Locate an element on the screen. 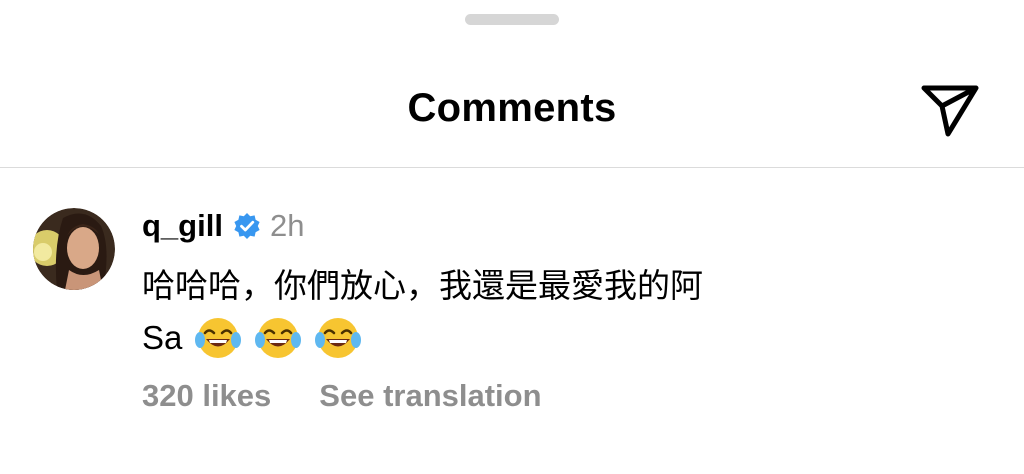  share-button is located at coordinates (950, 111).